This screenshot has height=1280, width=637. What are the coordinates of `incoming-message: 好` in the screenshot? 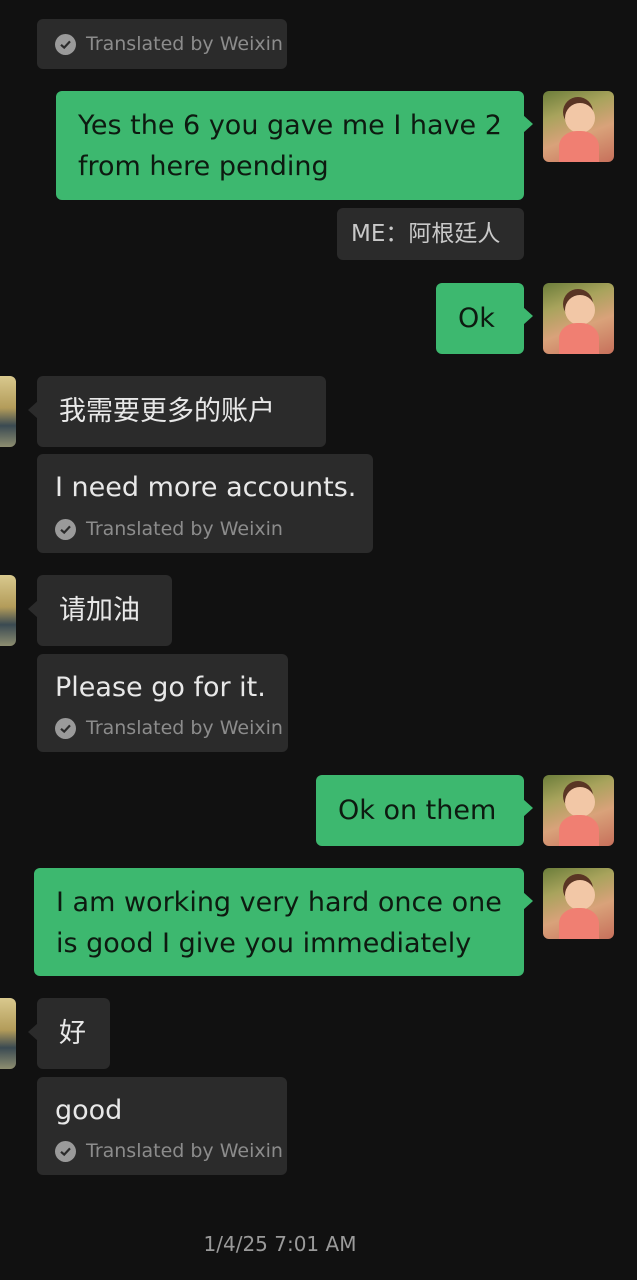 It's located at (69, 1033).